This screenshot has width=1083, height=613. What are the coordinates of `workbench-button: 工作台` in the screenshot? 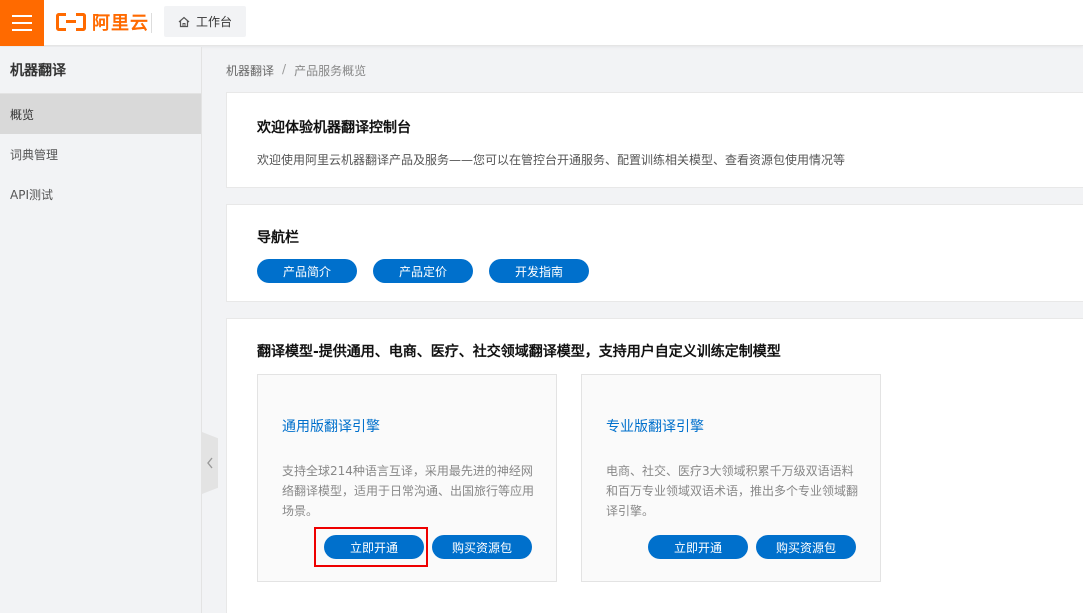 It's located at (205, 21).